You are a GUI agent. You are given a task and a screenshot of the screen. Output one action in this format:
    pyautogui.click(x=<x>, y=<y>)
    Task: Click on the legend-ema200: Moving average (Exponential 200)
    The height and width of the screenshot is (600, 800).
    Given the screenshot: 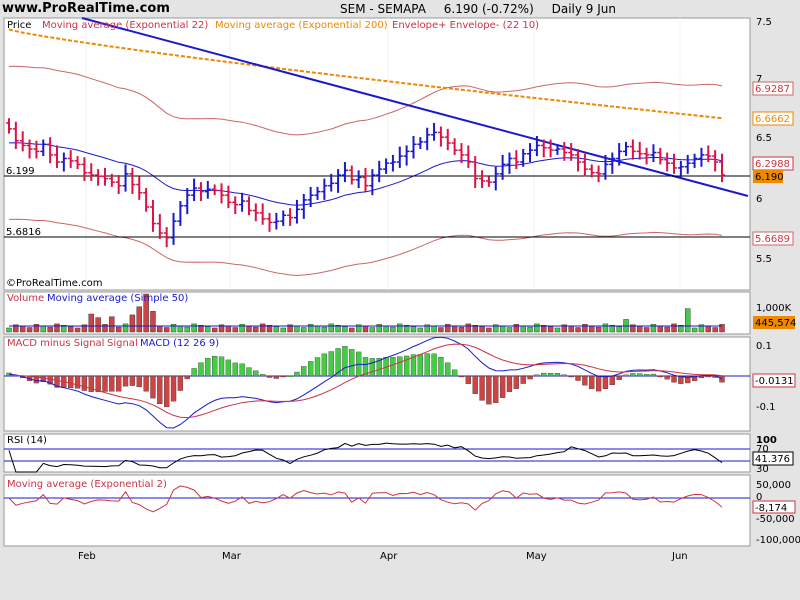 What is the action you would take?
    pyautogui.click(x=301, y=25)
    